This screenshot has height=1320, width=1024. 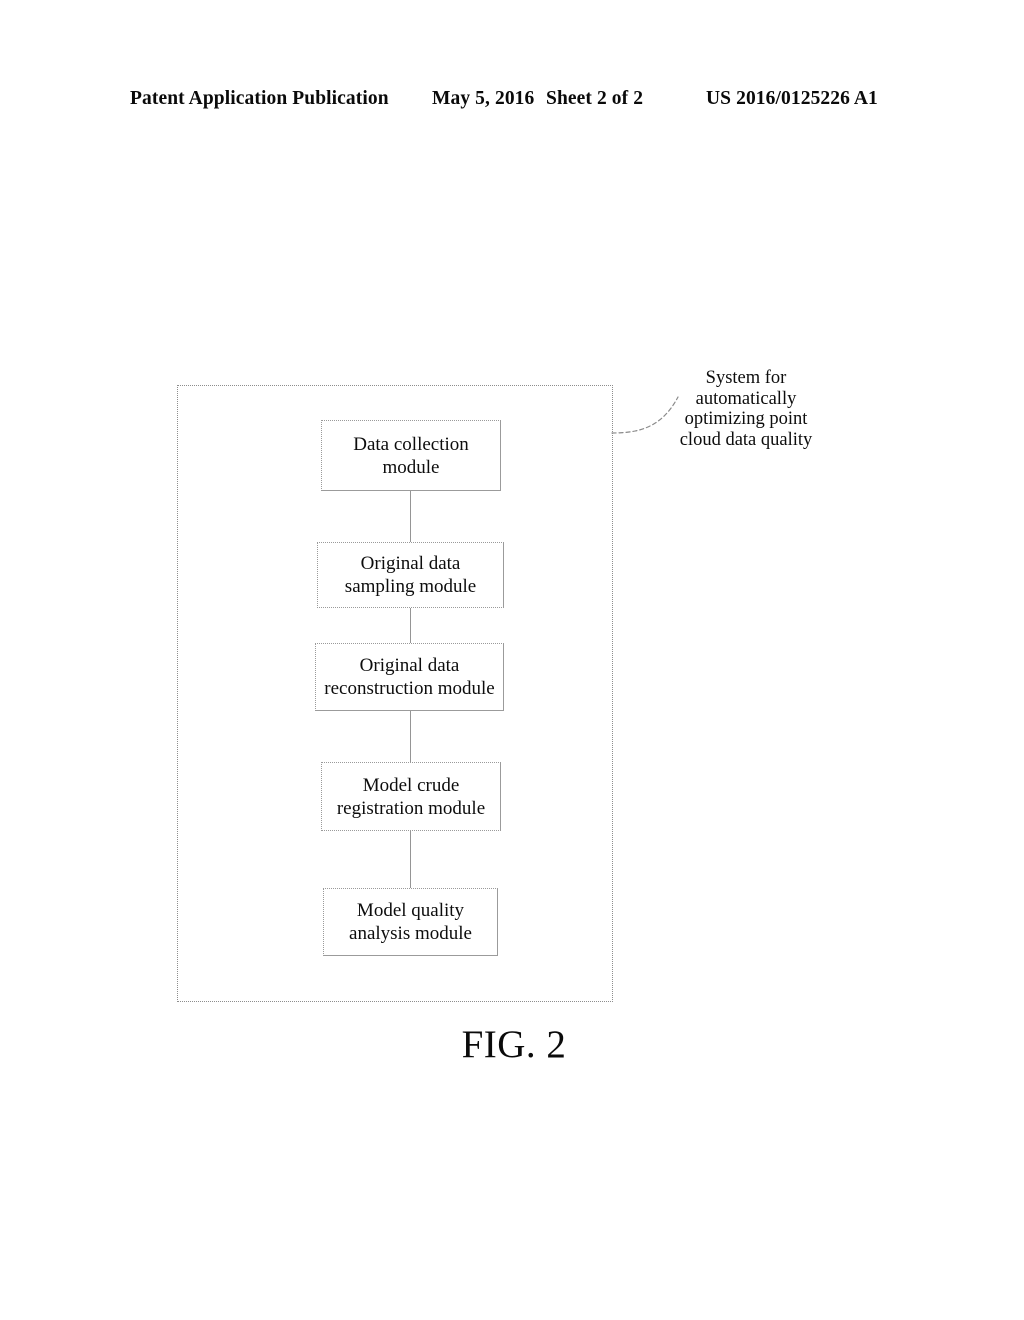 I want to click on module-box-model-quality-analysis: Model quality analysis module, so click(x=410, y=922).